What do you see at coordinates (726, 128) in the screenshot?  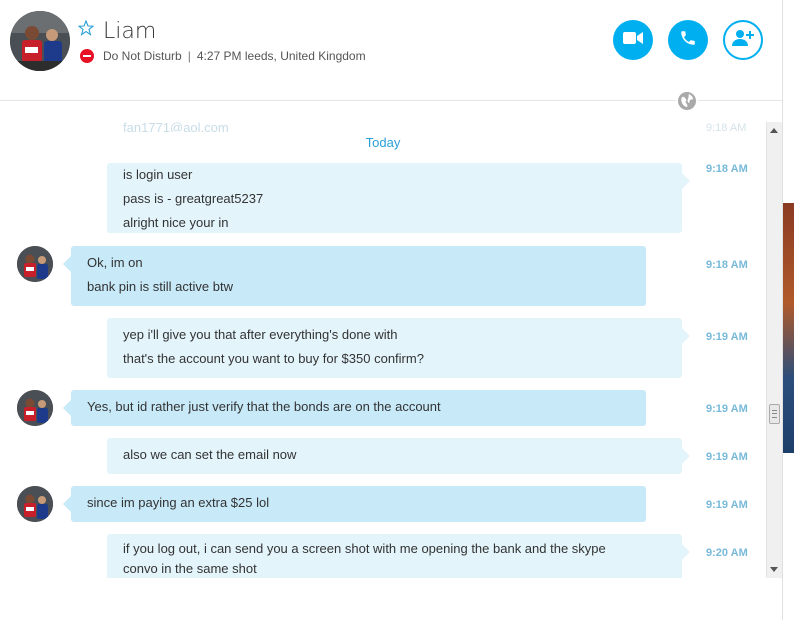 I see `faded-message-time: 9:18 AM` at bounding box center [726, 128].